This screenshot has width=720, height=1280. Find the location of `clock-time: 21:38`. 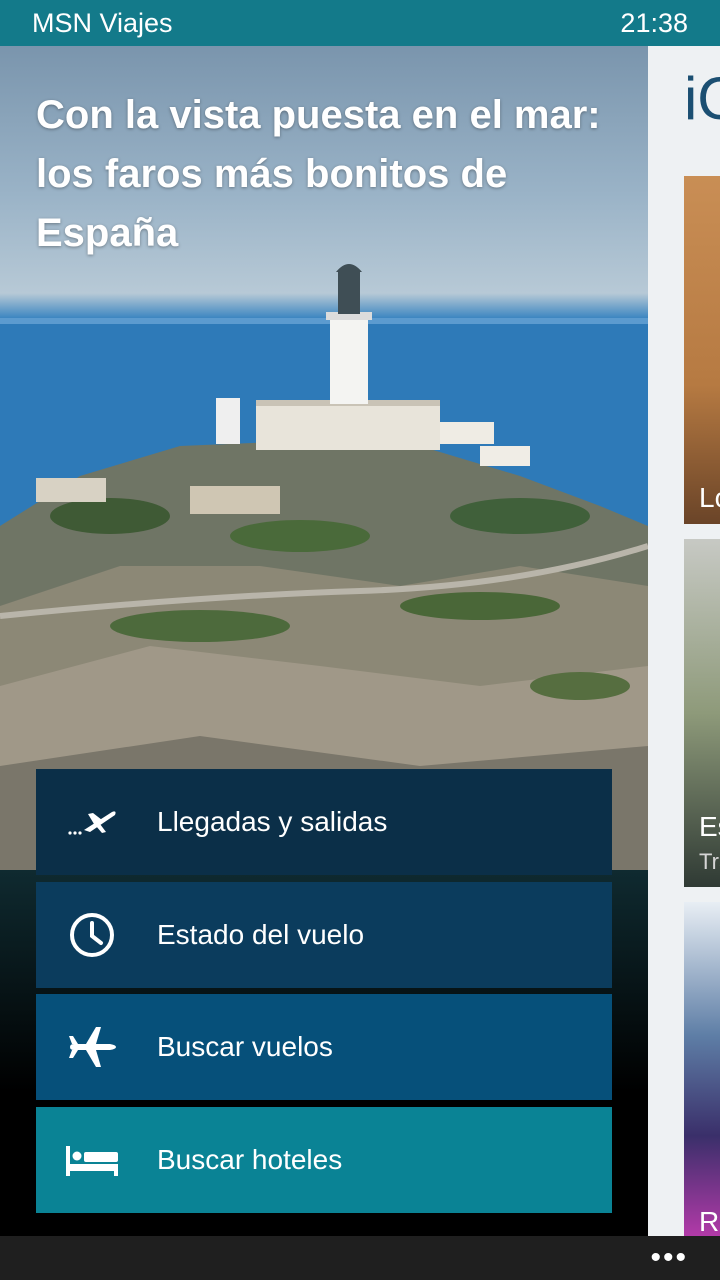

clock-time: 21:38 is located at coordinates (654, 22).